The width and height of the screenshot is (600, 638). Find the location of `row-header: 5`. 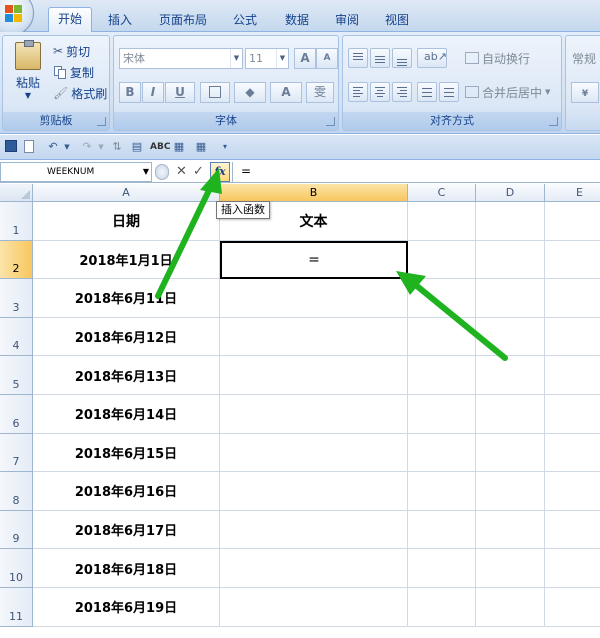

row-header: 5 is located at coordinates (16, 375).